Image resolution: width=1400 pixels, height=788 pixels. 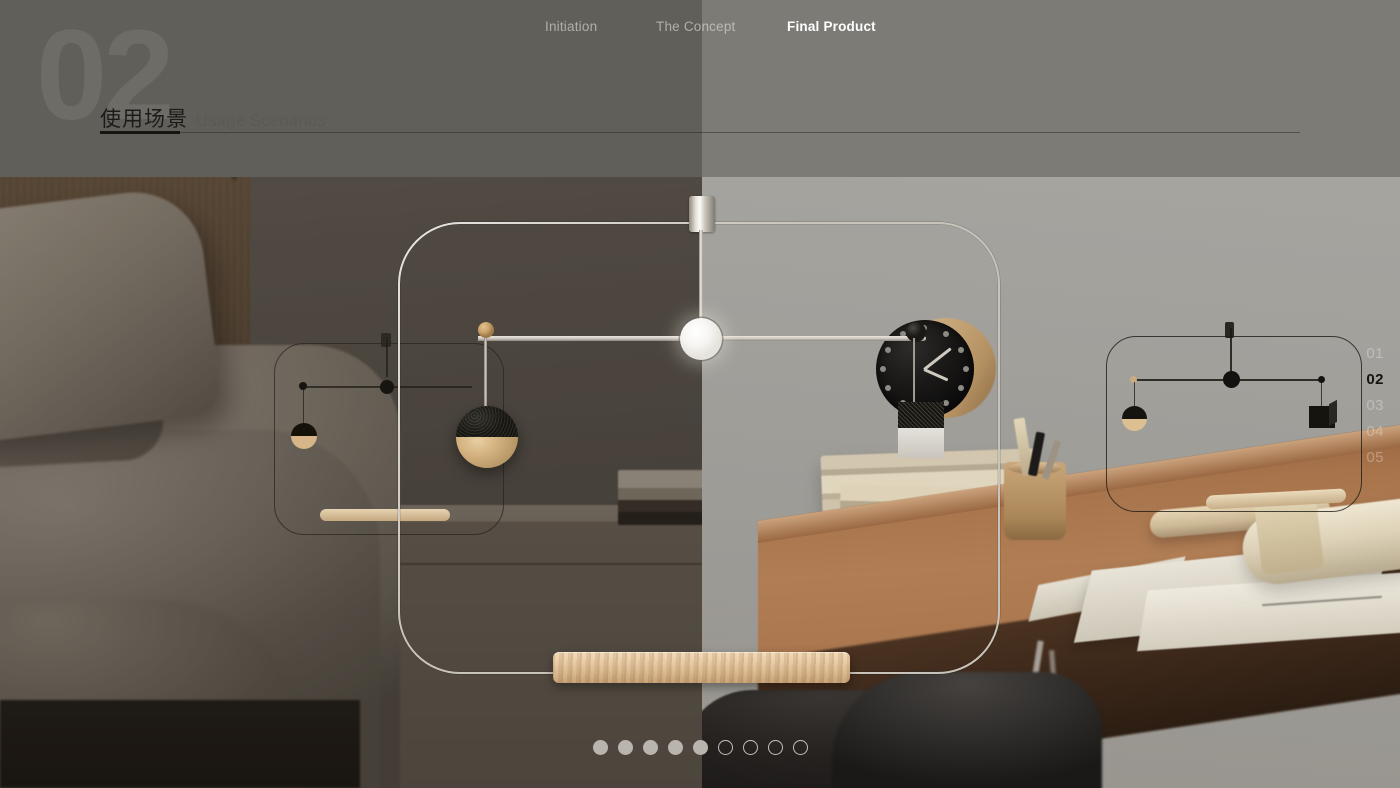 I want to click on carousel-dots, so click(x=700, y=747).